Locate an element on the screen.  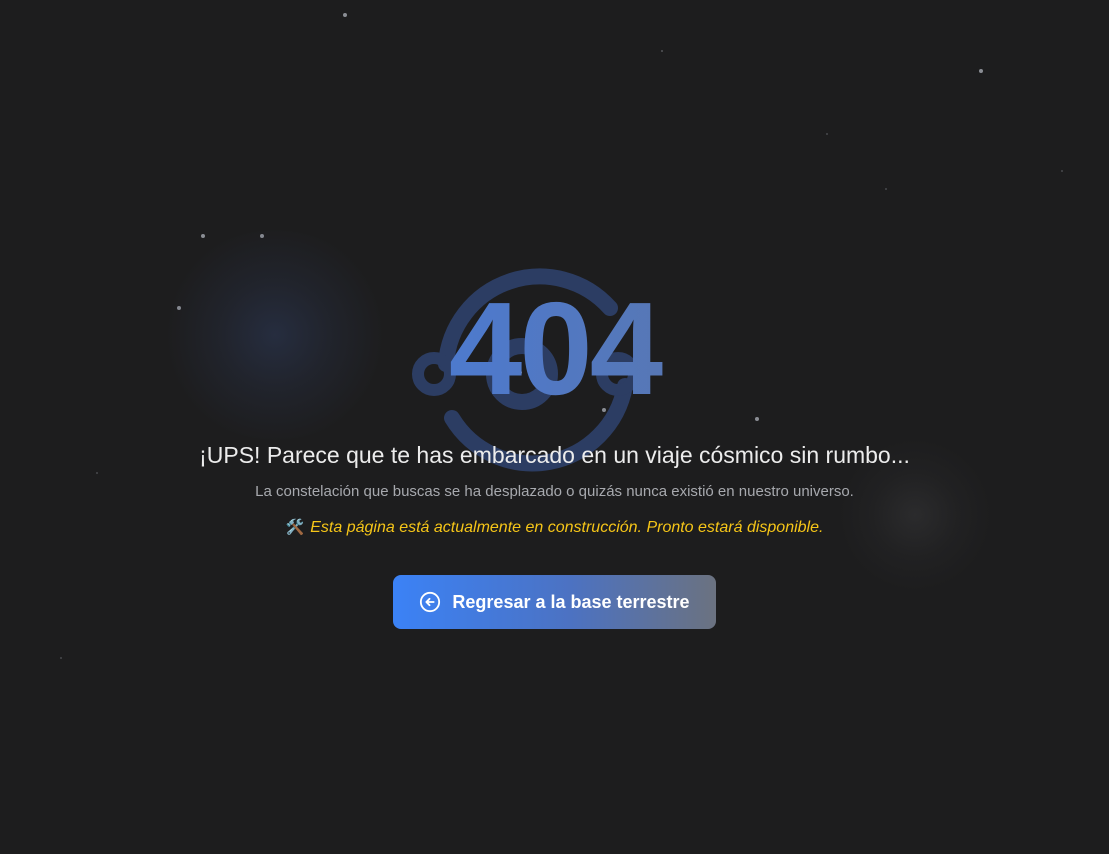
tools-icon: 🛠️ is located at coordinates (295, 527).